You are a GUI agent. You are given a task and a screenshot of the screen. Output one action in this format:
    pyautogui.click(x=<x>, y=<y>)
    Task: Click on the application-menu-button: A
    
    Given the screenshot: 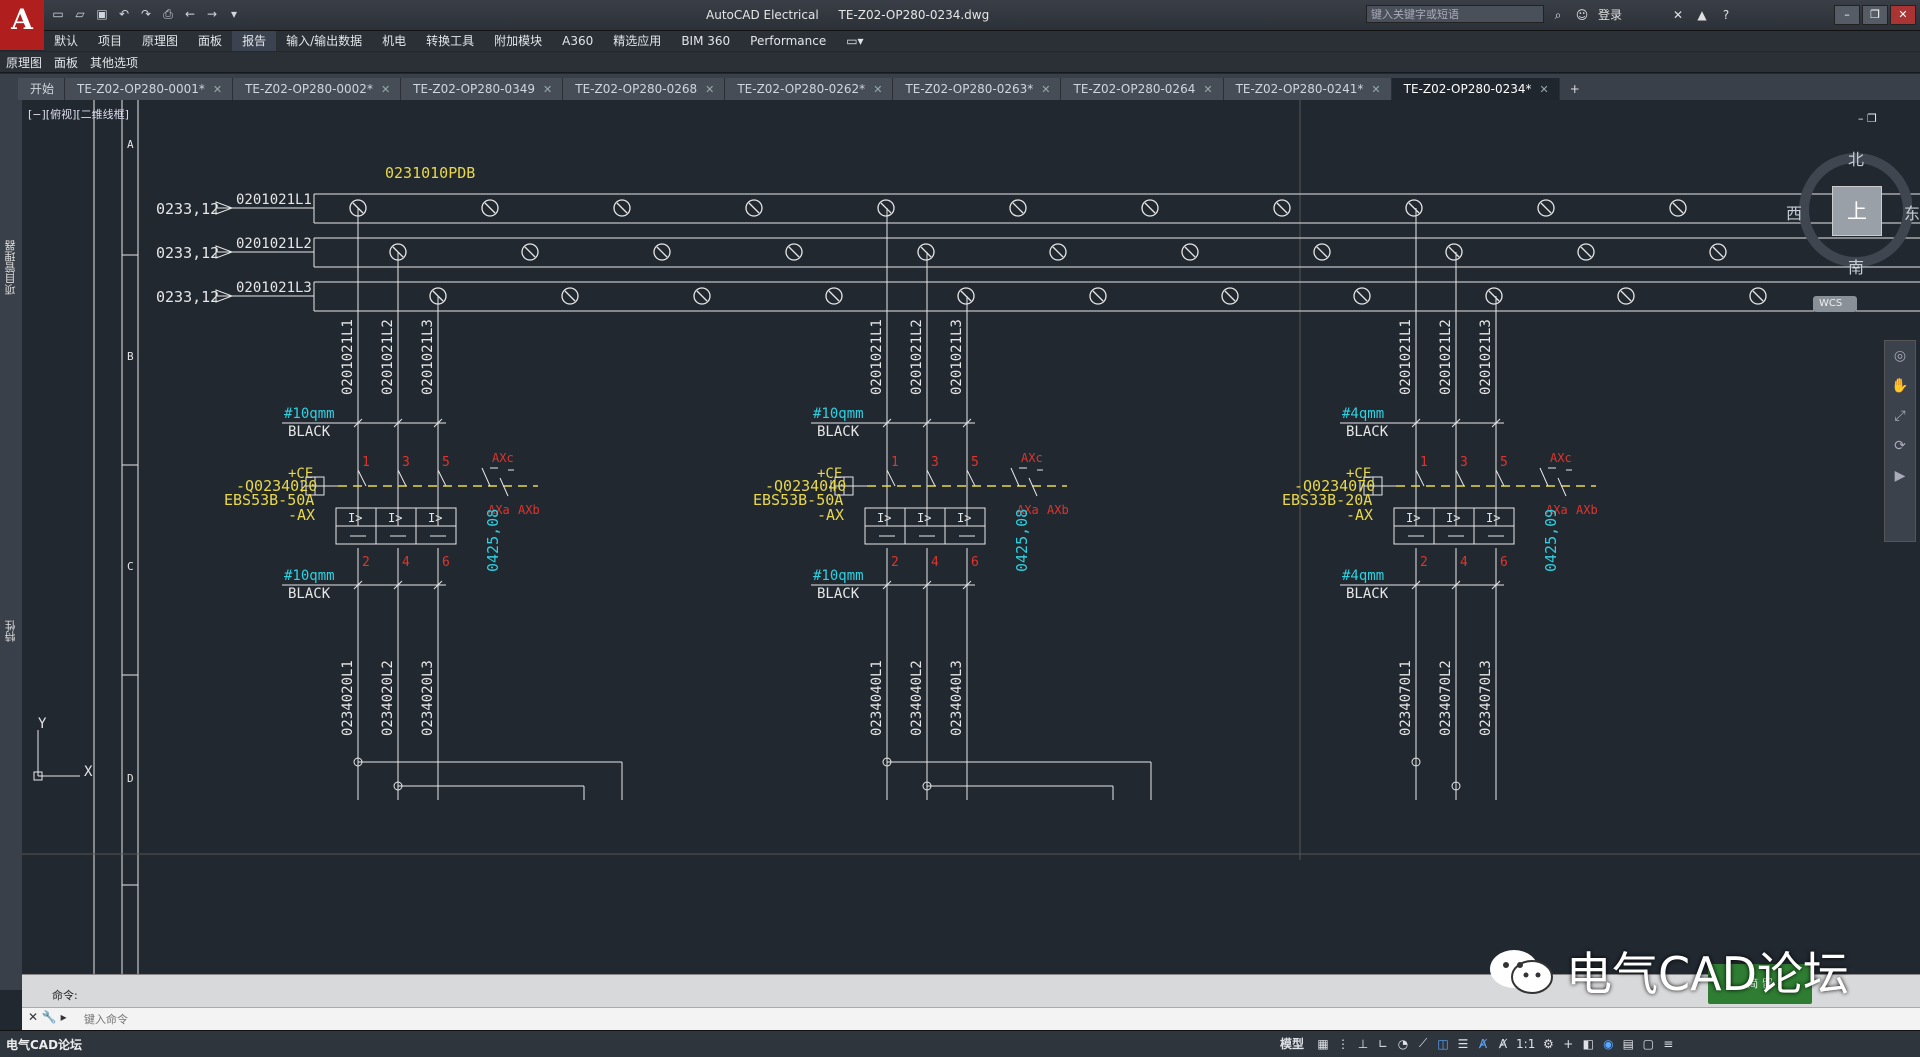 What is the action you would take?
    pyautogui.click(x=22, y=25)
    